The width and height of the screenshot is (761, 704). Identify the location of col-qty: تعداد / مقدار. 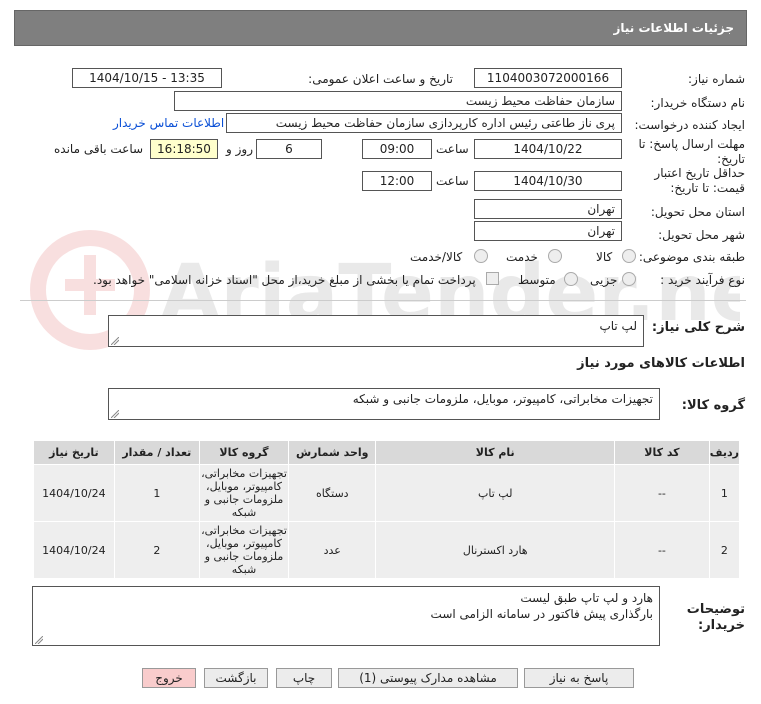
(156, 452).